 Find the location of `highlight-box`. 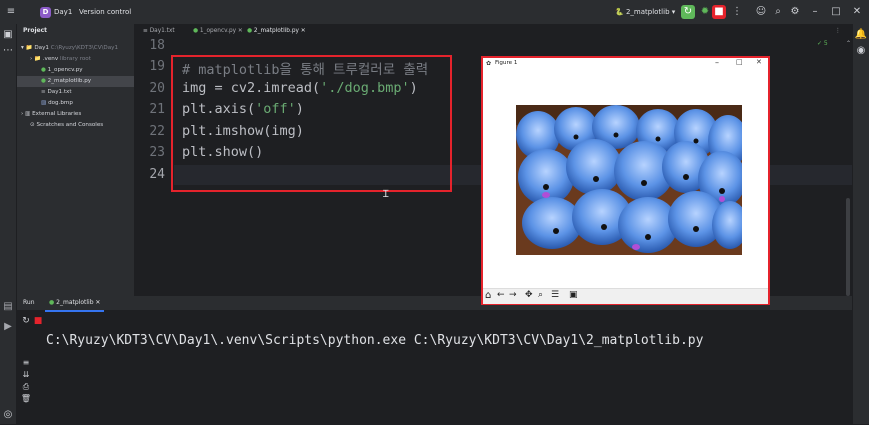

highlight-box is located at coordinates (311, 123).